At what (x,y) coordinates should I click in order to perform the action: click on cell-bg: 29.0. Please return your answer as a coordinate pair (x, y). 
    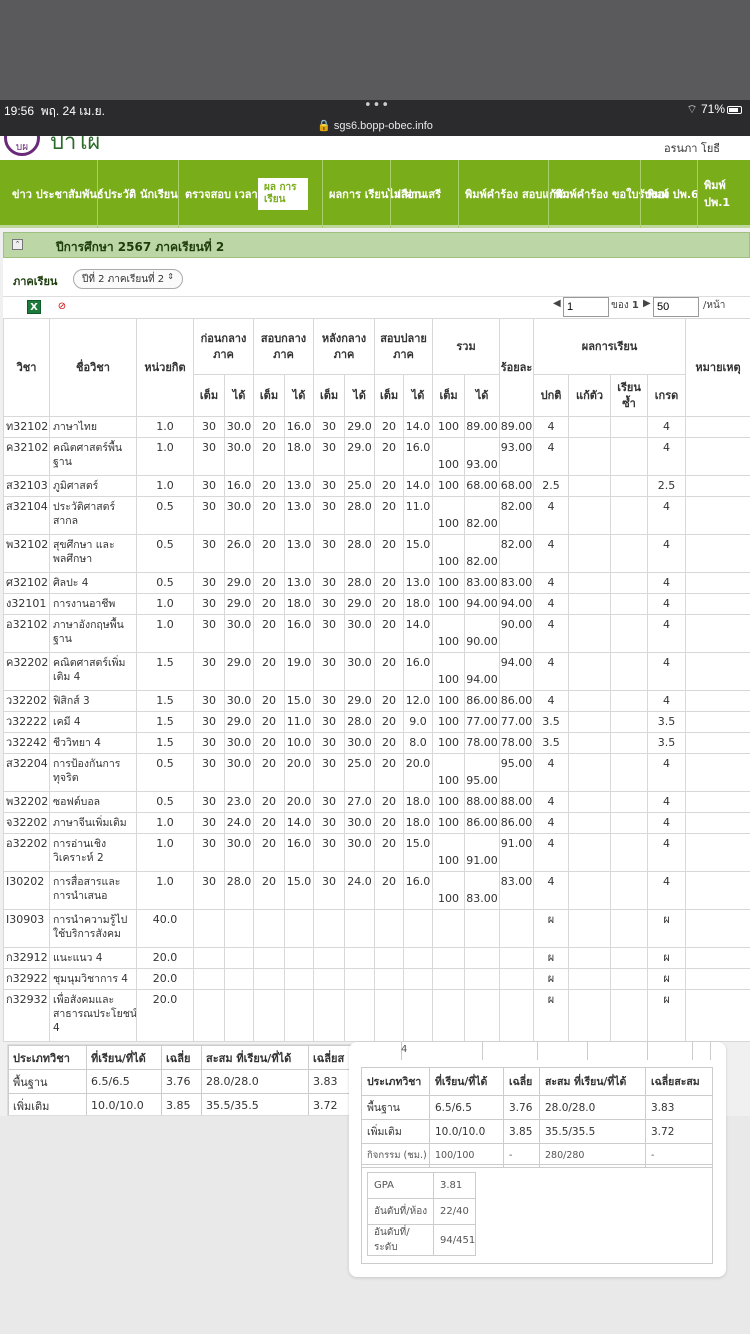
    Looking at the image, I should click on (239, 604).